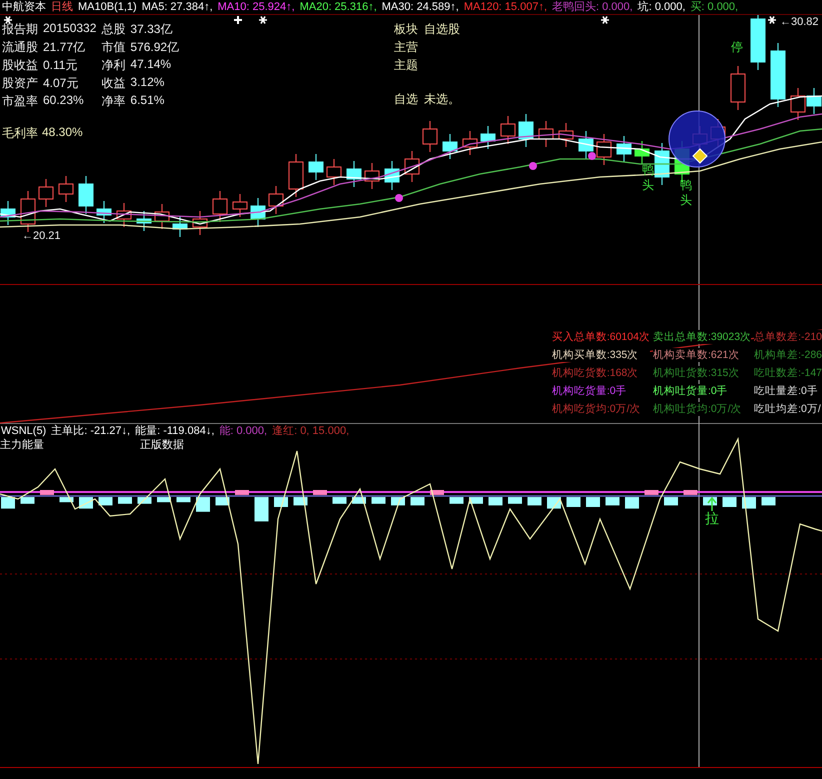  What do you see at coordinates (505, 7) in the screenshot?
I see `indicator-value: MA120: 15.007↑,` at bounding box center [505, 7].